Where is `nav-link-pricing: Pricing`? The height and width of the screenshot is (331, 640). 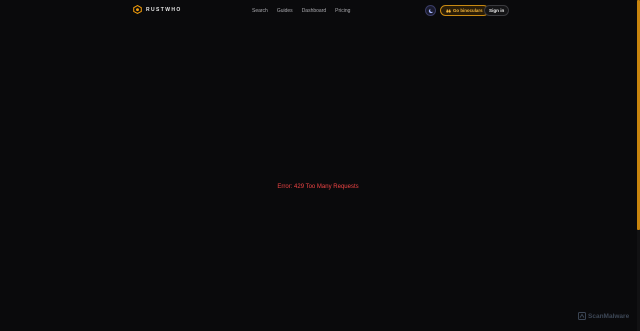
nav-link-pricing: Pricing is located at coordinates (342, 11).